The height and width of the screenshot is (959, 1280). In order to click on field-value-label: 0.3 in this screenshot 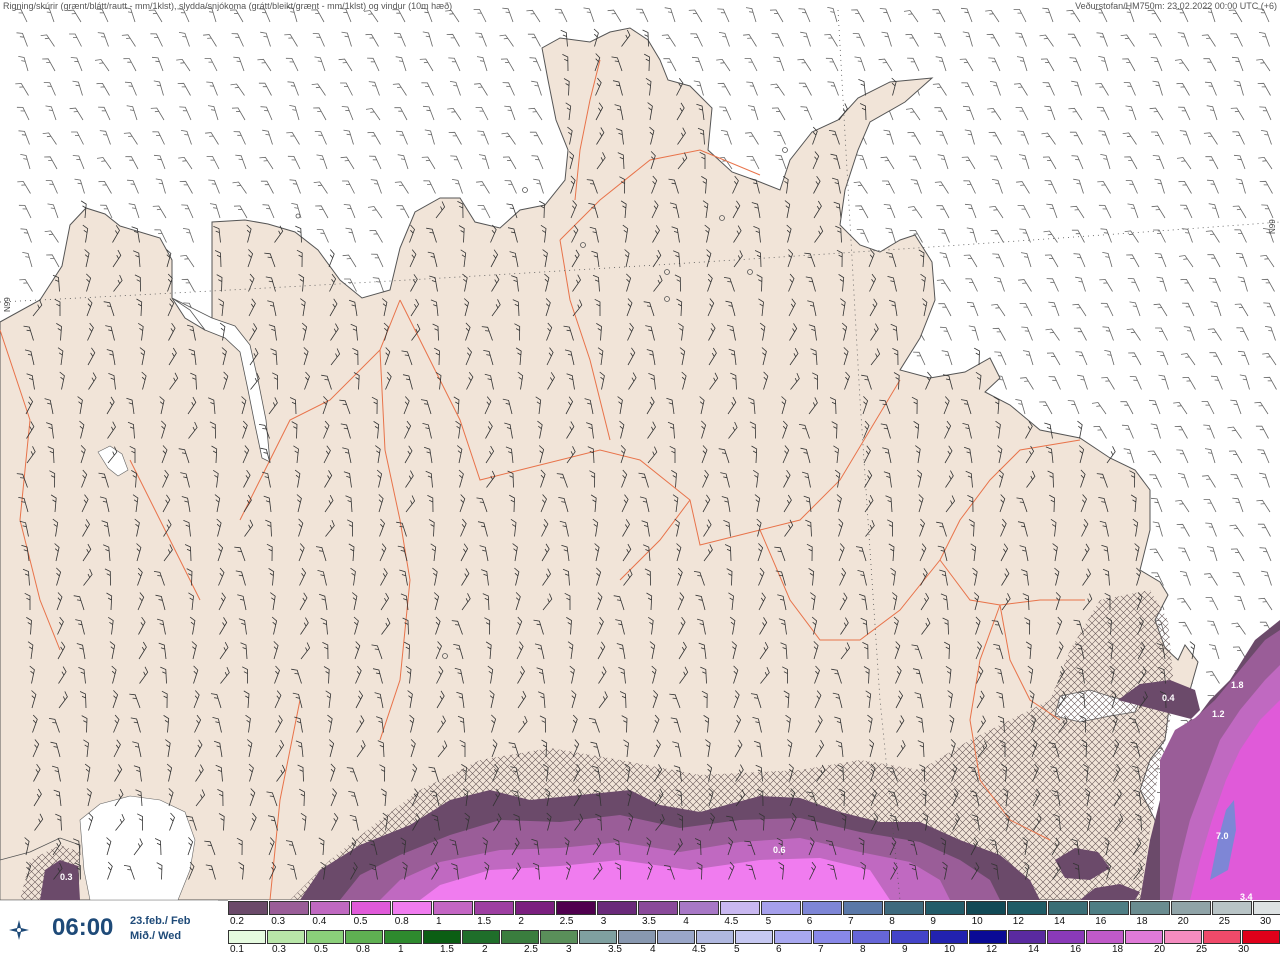, I will do `click(66, 877)`.